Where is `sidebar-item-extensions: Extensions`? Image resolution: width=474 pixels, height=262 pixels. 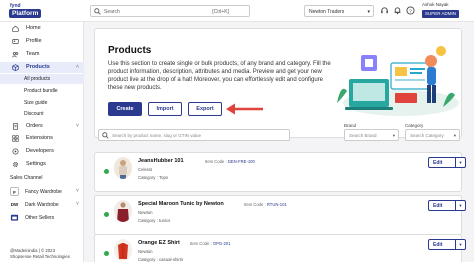 sidebar-item-extensions: Extensions is located at coordinates (42, 138).